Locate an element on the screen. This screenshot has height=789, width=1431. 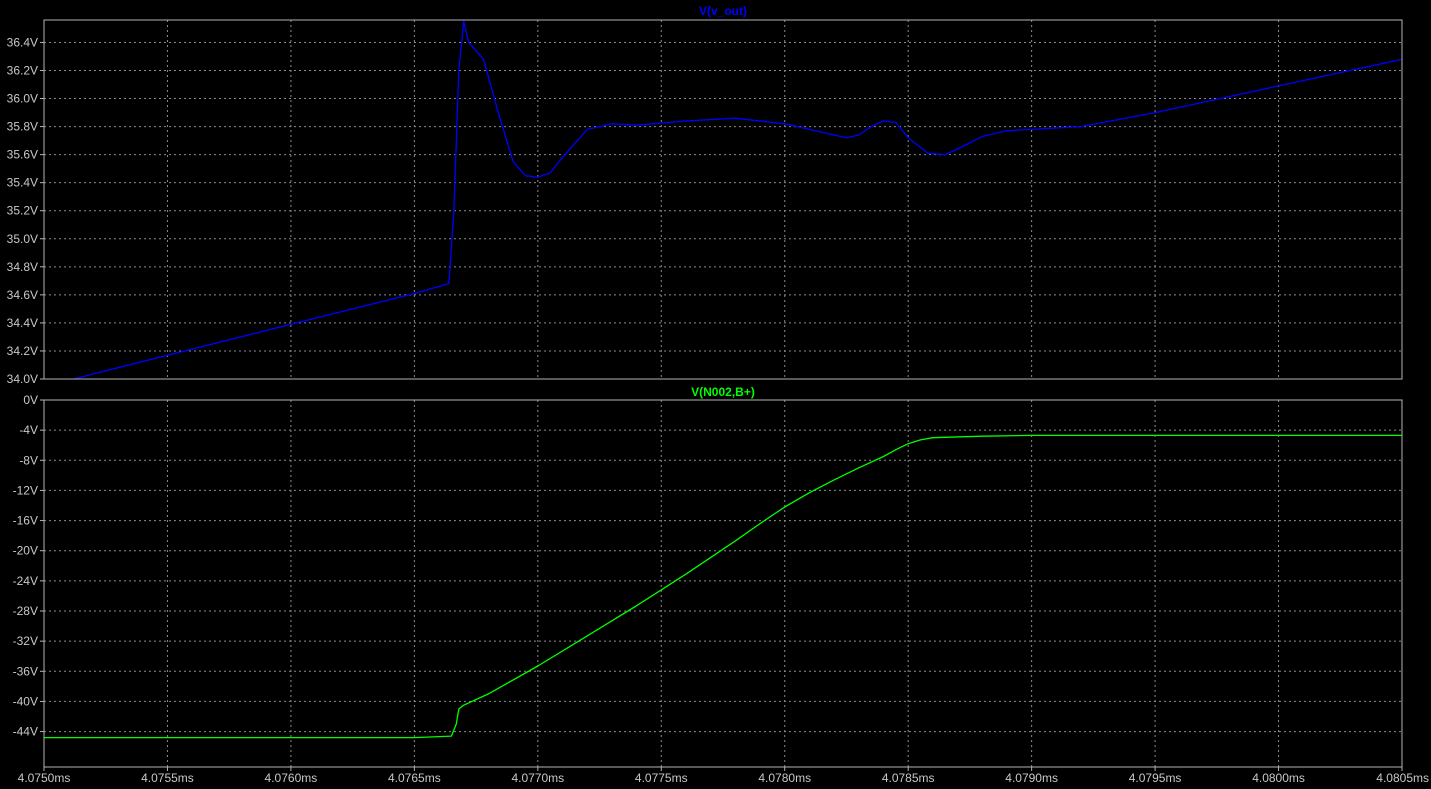
y-tick-label: -12V is located at coordinates (25, 490).